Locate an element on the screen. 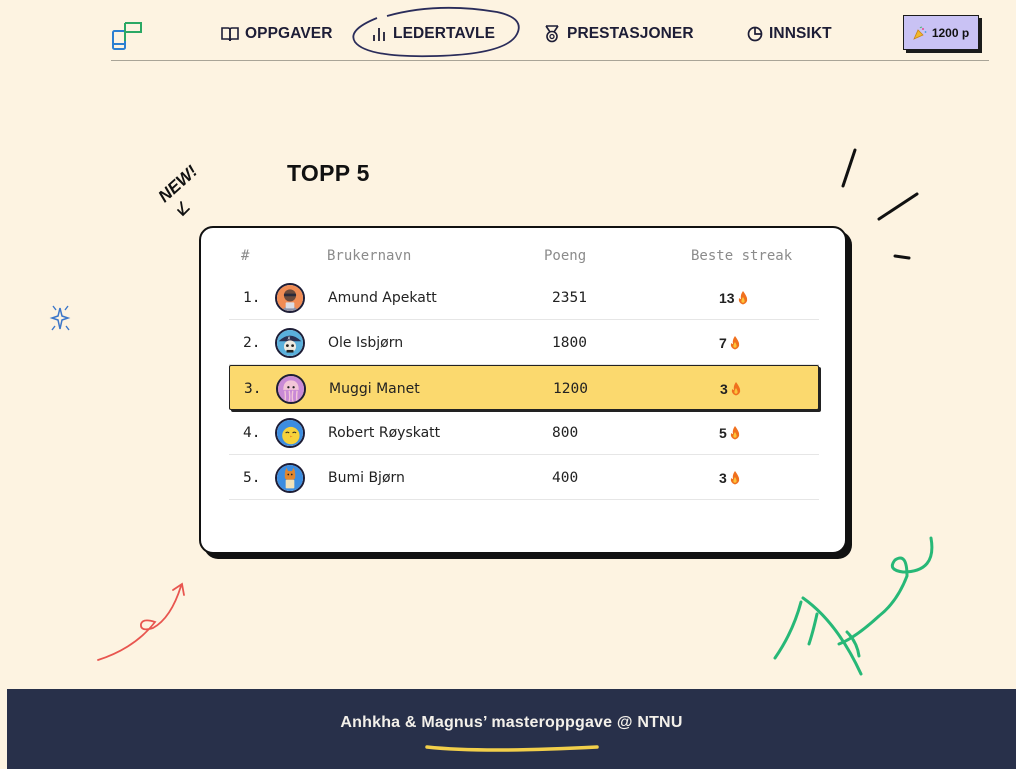 The height and width of the screenshot is (769, 1016). table-row: 5. Bumi Bjørn 400 3 is located at coordinates (524, 477).